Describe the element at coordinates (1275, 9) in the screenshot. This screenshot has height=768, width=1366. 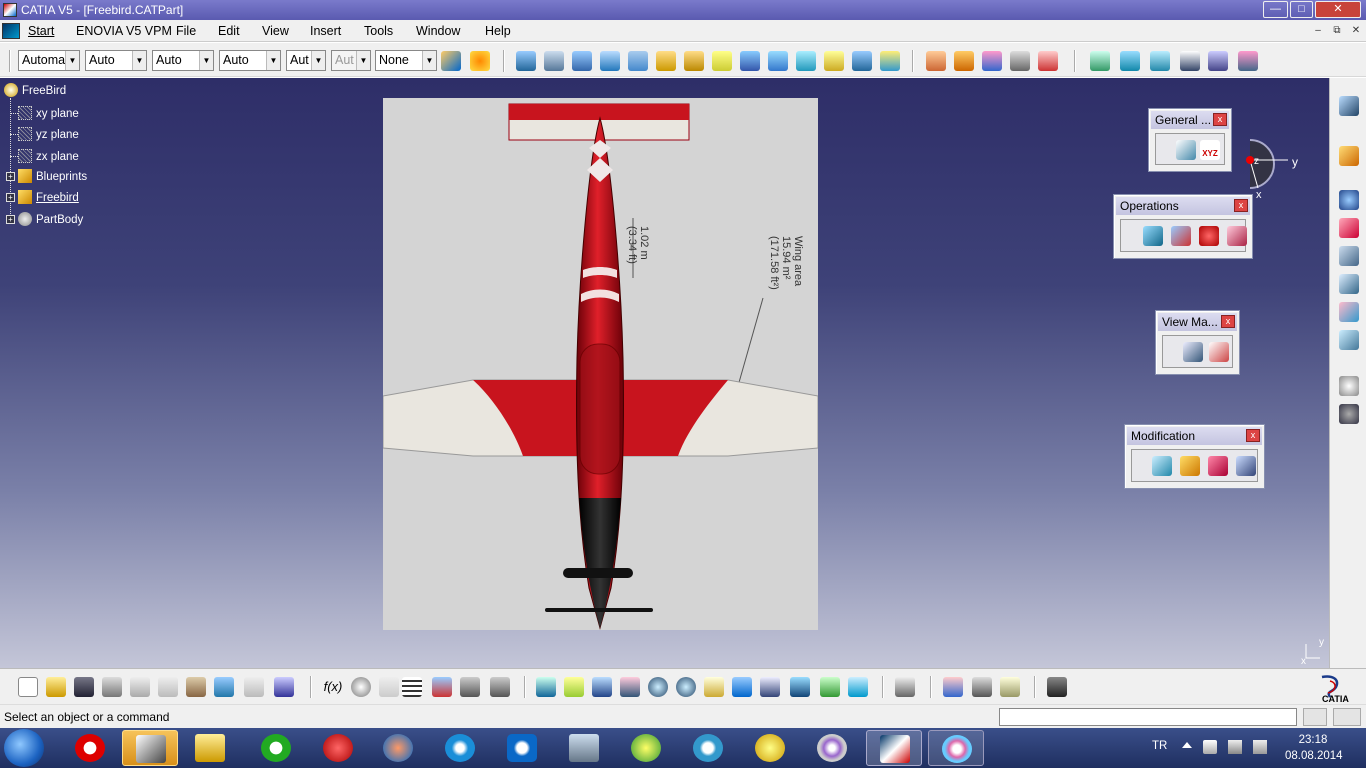
I see `minimize-button: —` at that location.